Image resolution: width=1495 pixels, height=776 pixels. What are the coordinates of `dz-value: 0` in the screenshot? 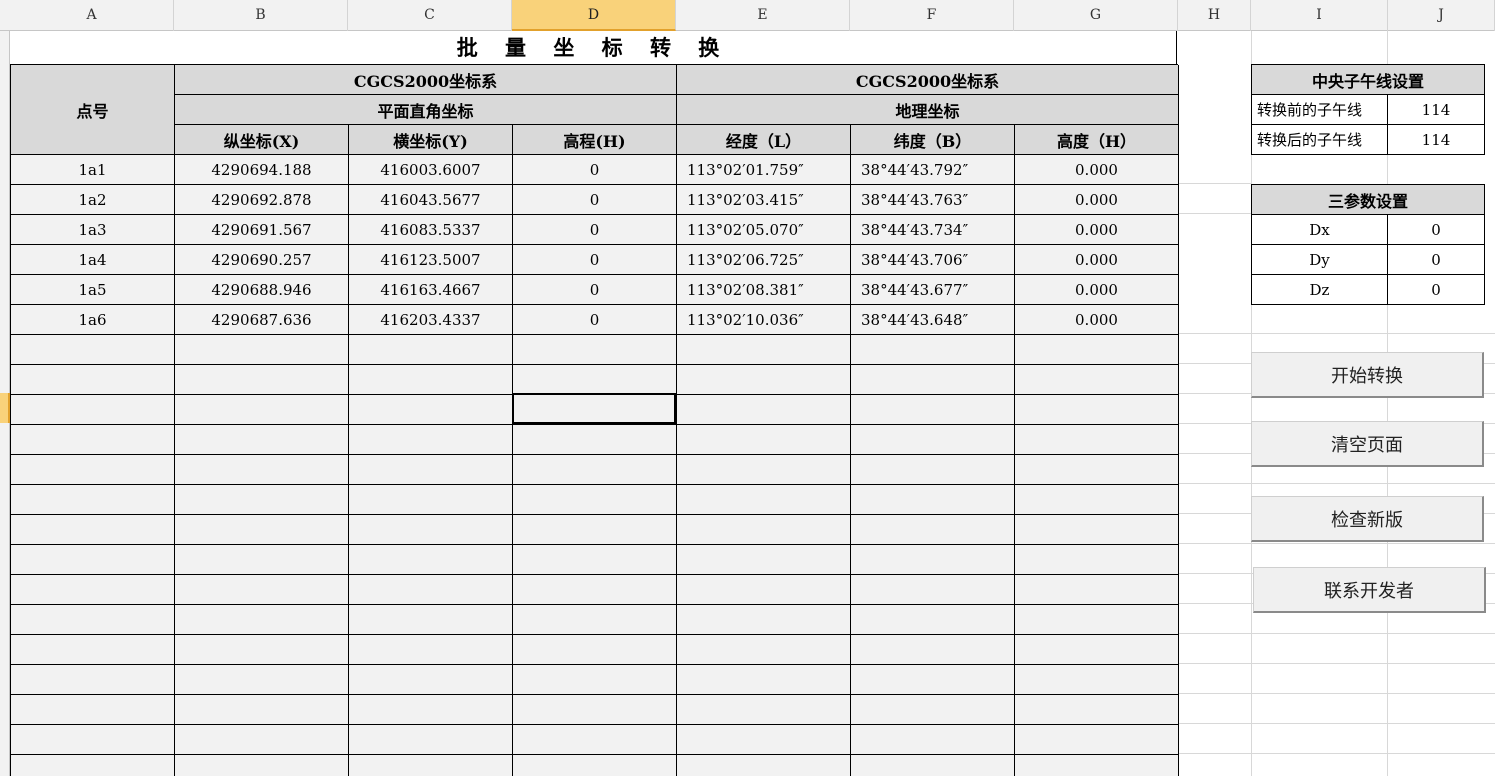 It's located at (1436, 290).